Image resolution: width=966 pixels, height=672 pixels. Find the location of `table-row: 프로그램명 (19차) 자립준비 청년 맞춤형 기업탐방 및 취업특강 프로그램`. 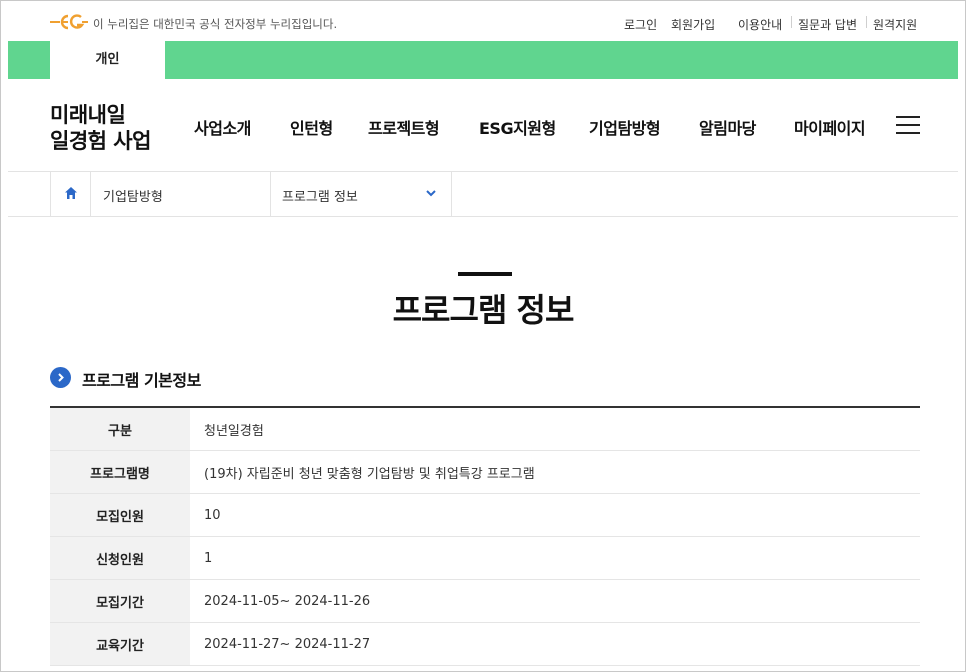

table-row: 프로그램명 (19차) 자립준비 청년 맞춤형 기업탐방 및 취업특강 프로그램 is located at coordinates (485, 472).